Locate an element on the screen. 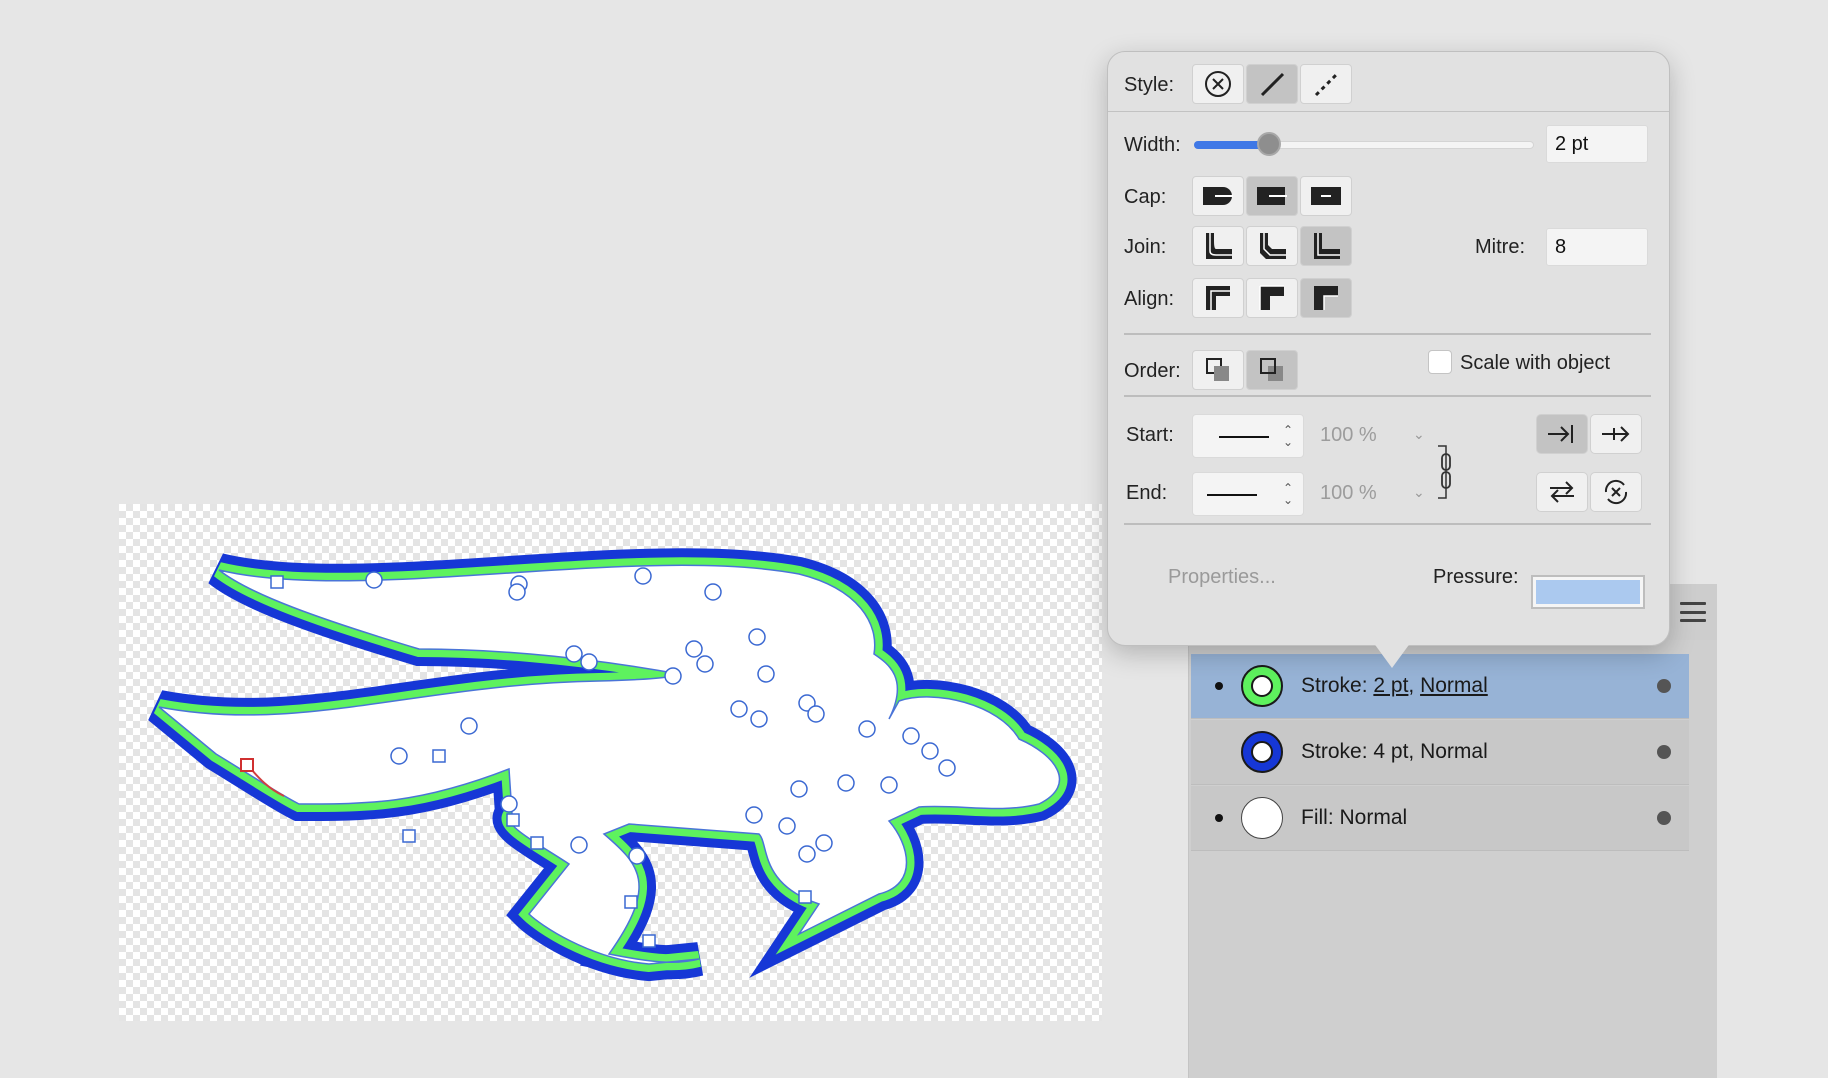 The image size is (1828, 1078). start-arrowhead-select: ⌃ ⌄ is located at coordinates (1248, 436).